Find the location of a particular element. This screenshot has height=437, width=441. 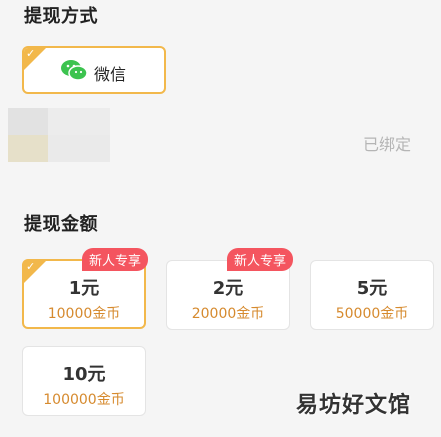

method-section-title: 提现方式 is located at coordinates (61, 16).